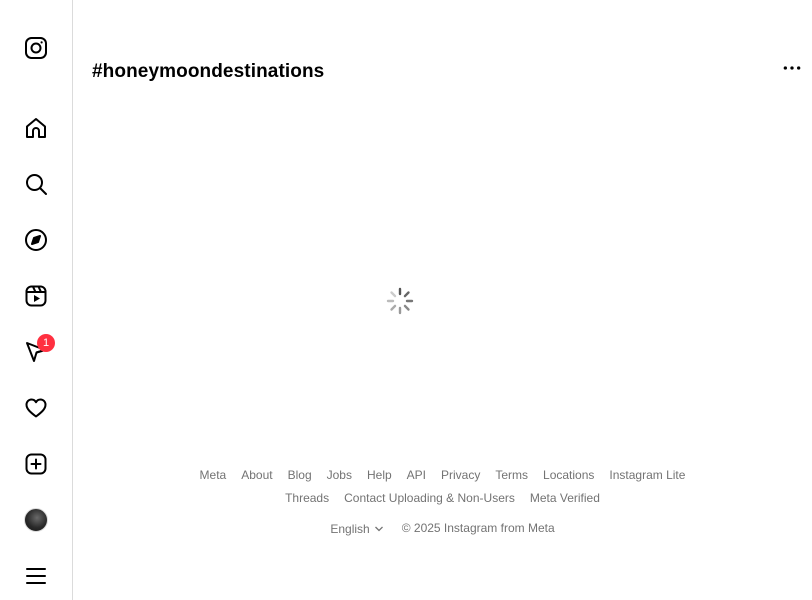  I want to click on instagram-logo-icon, so click(36, 48).